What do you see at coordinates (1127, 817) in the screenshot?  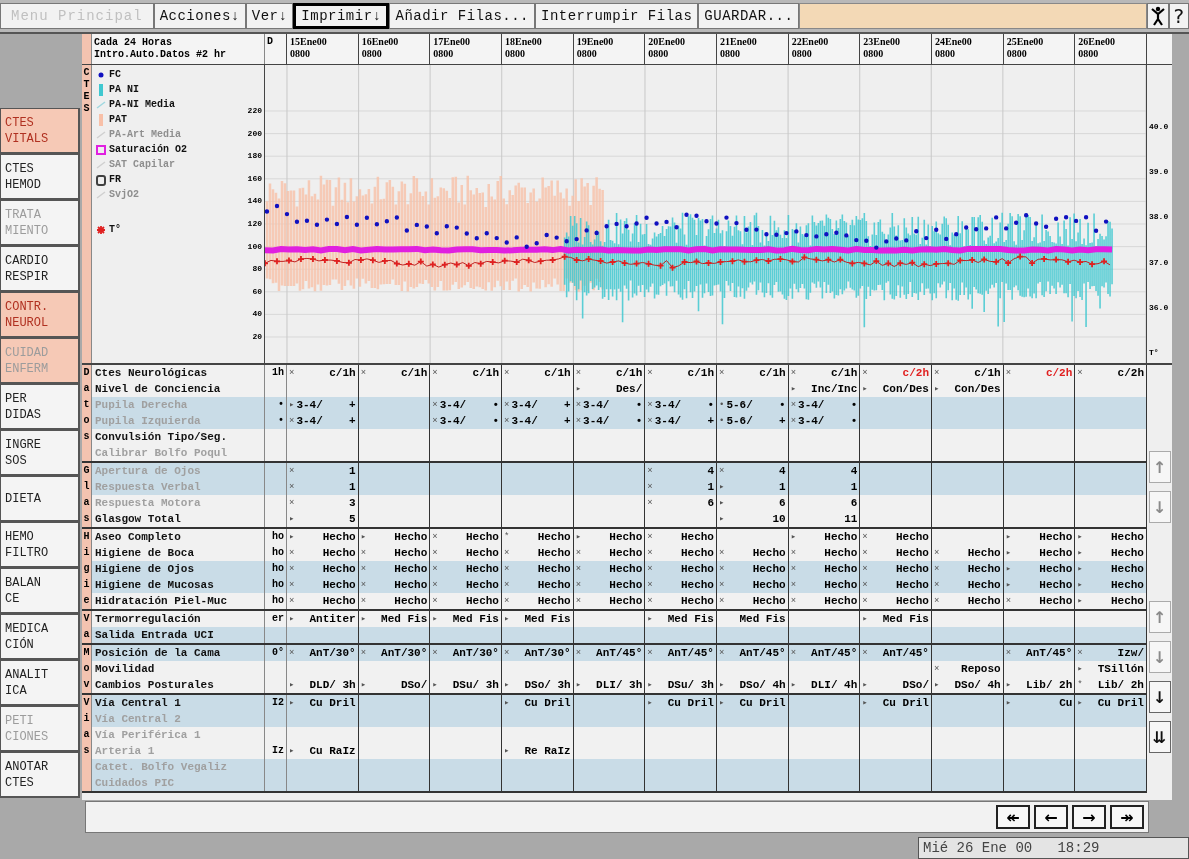 I see `navigation-button: ↠` at bounding box center [1127, 817].